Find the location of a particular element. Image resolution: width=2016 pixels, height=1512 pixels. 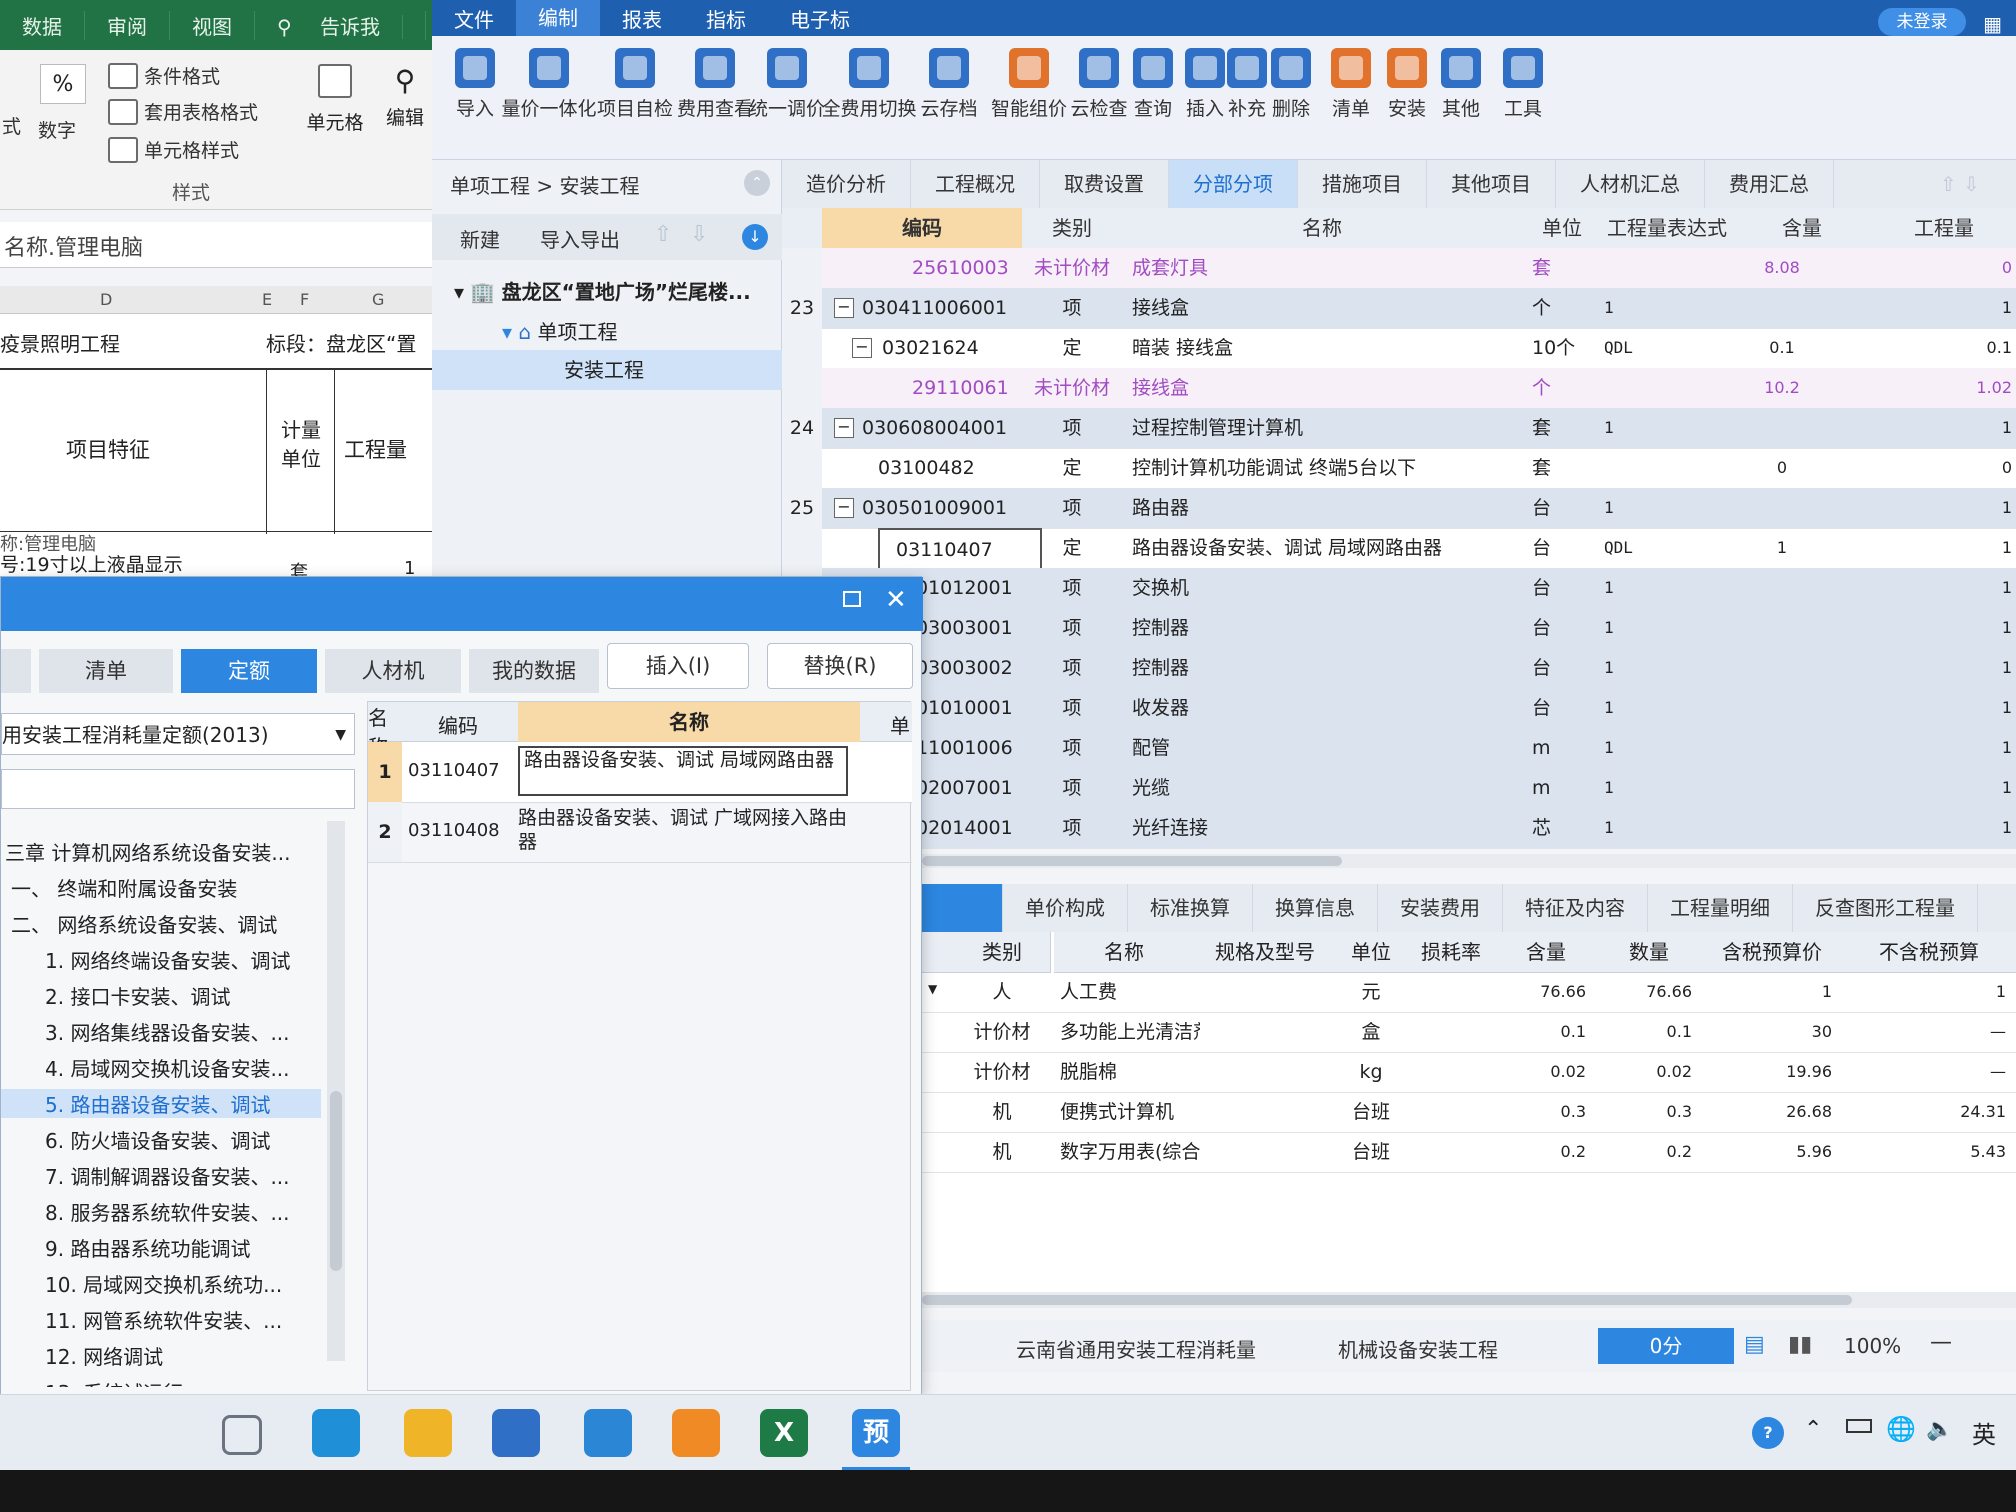

grid-row: 03003002 项 控制器台 1 1 is located at coordinates (1399, 668).